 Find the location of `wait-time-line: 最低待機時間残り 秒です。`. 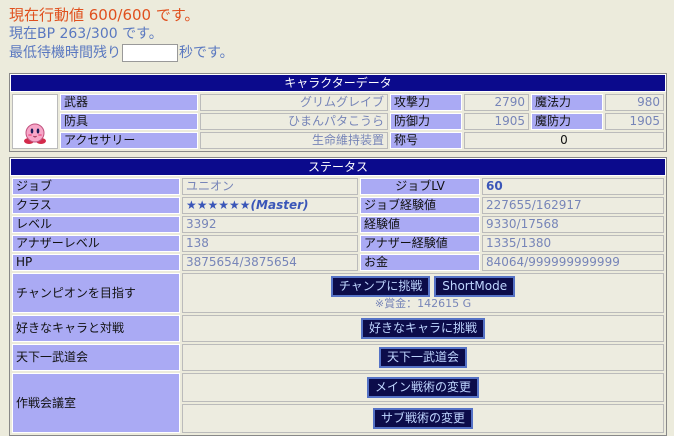

wait-time-line: 最低待機時間残り 秒です。 is located at coordinates (121, 53).